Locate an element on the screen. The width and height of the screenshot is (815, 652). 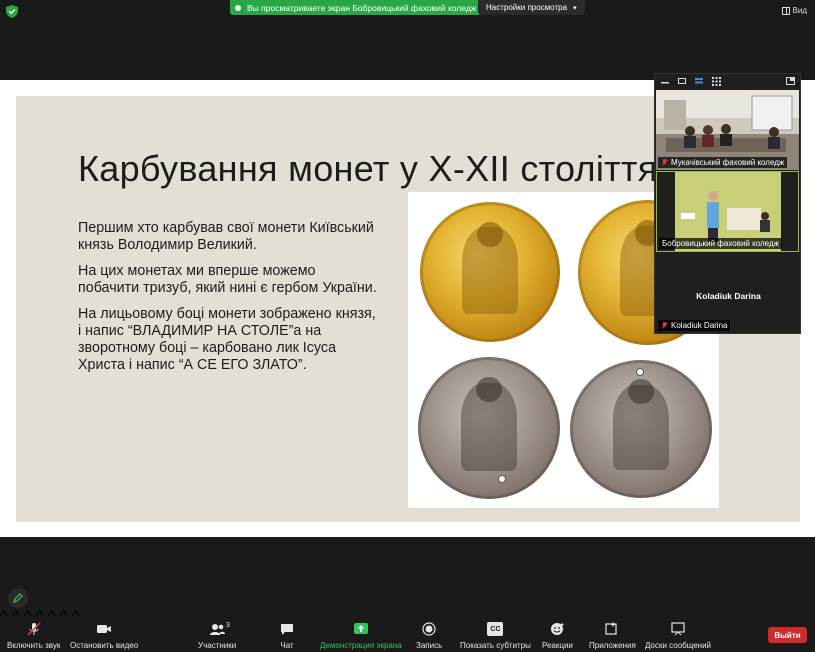
participant-name-label: Koladiuk Darina is located at coordinates (694, 325).